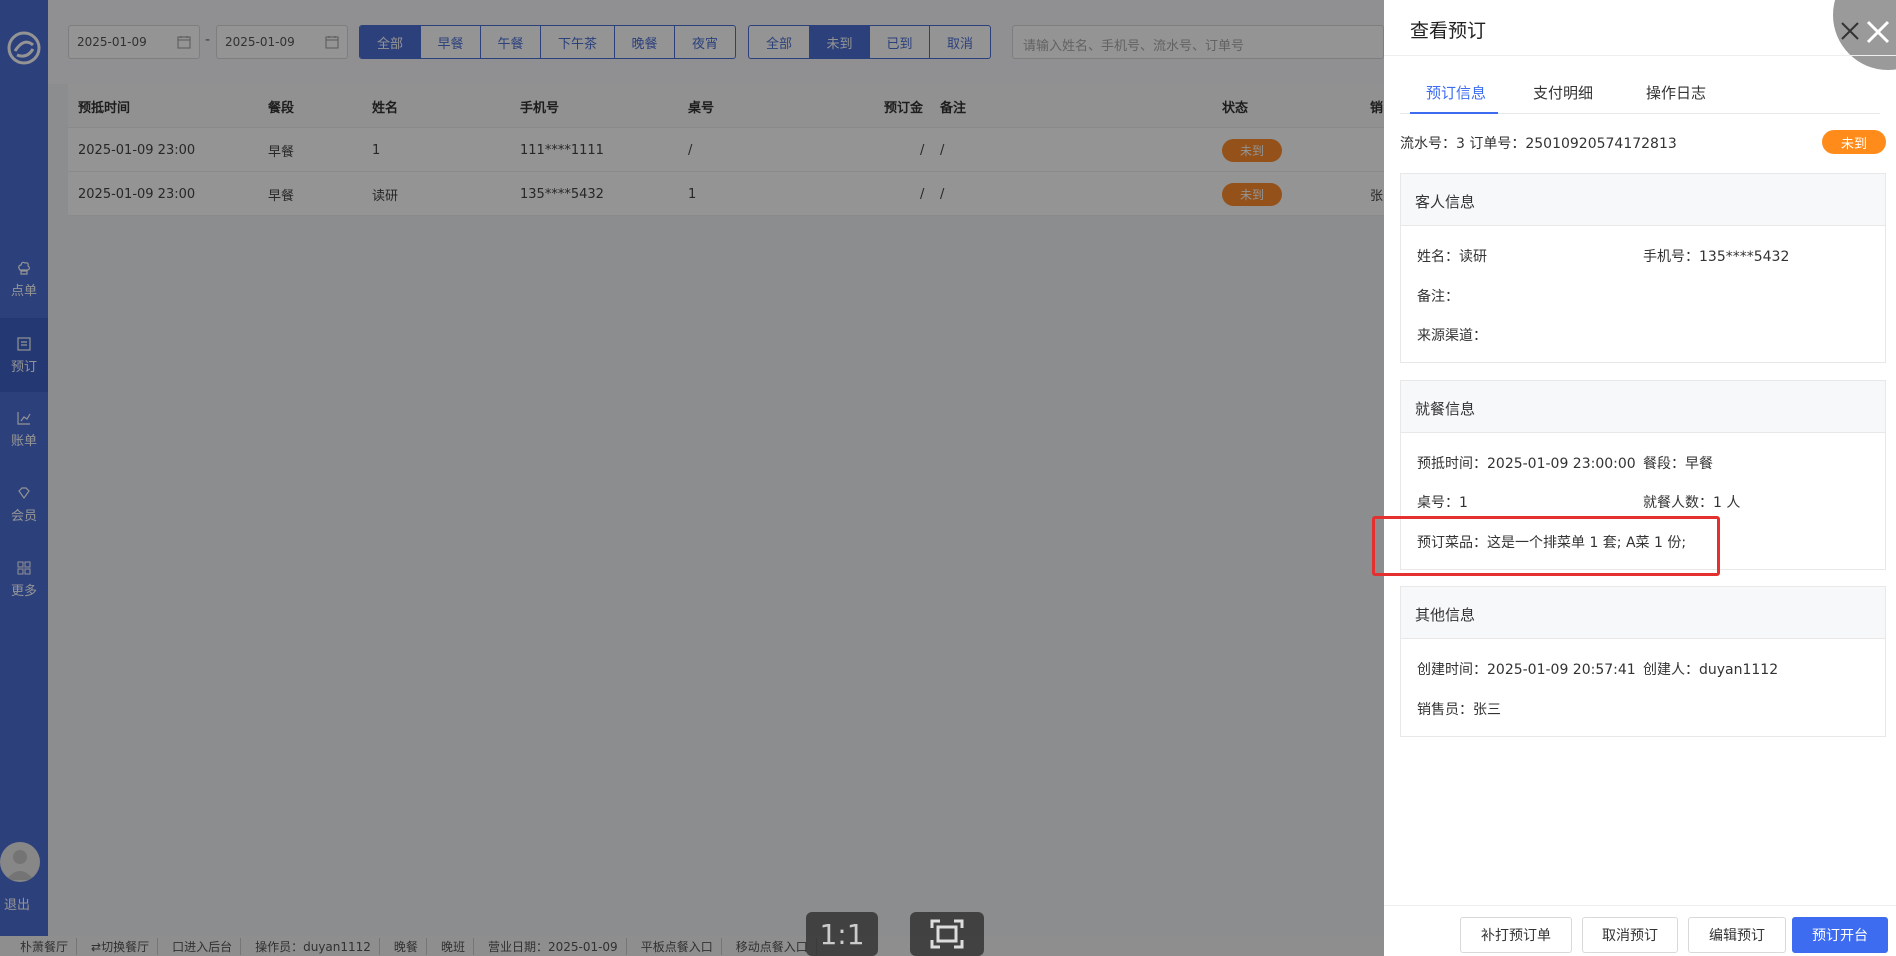 The height and width of the screenshot is (956, 1896). I want to click on status-badge: 未到, so click(1854, 142).